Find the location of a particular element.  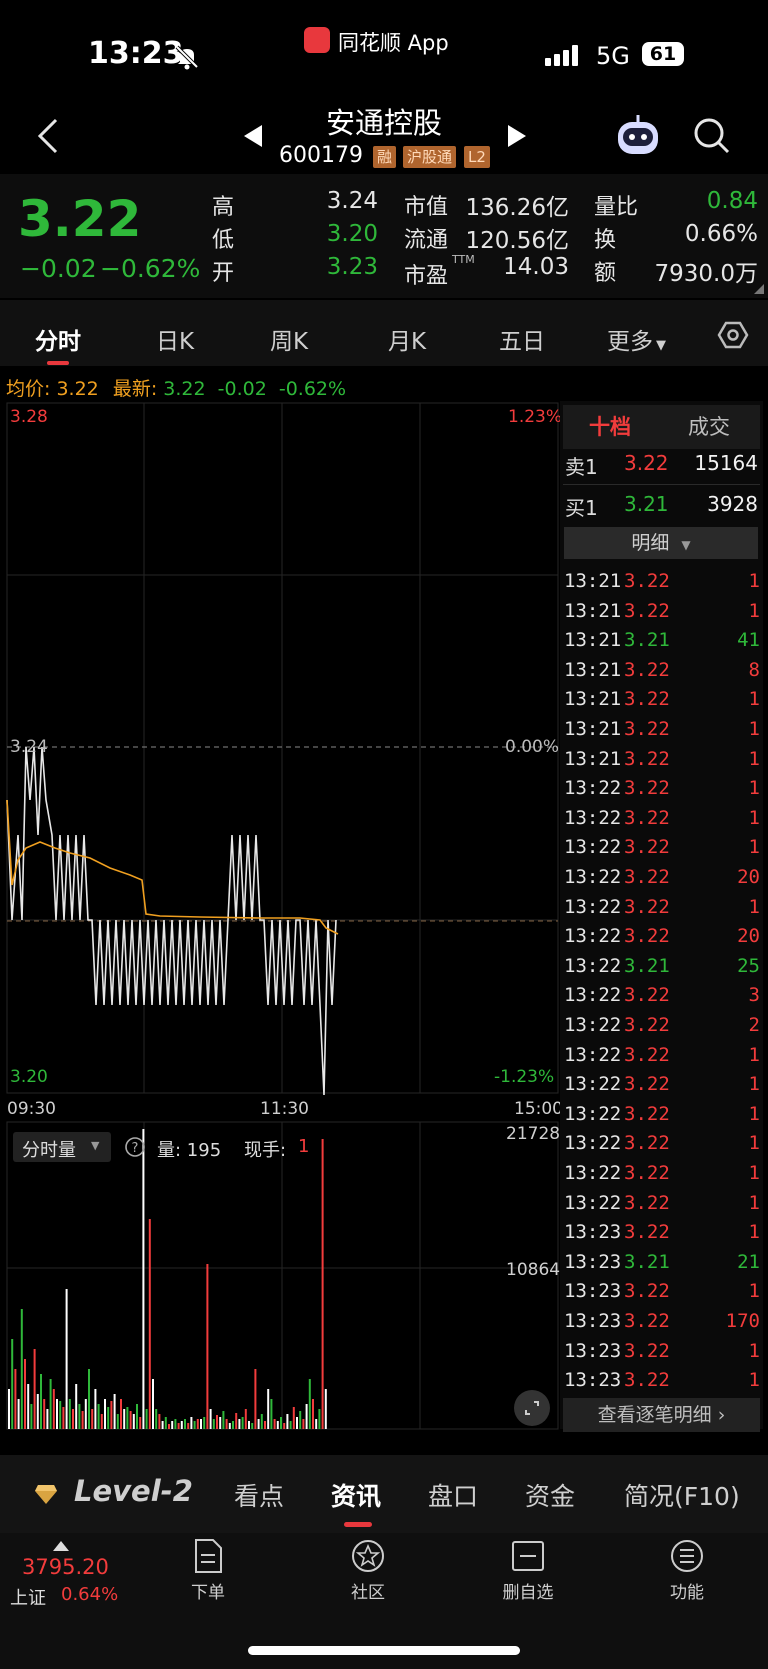

trade-row: 13:23 3.21 21 is located at coordinates (662, 1265).